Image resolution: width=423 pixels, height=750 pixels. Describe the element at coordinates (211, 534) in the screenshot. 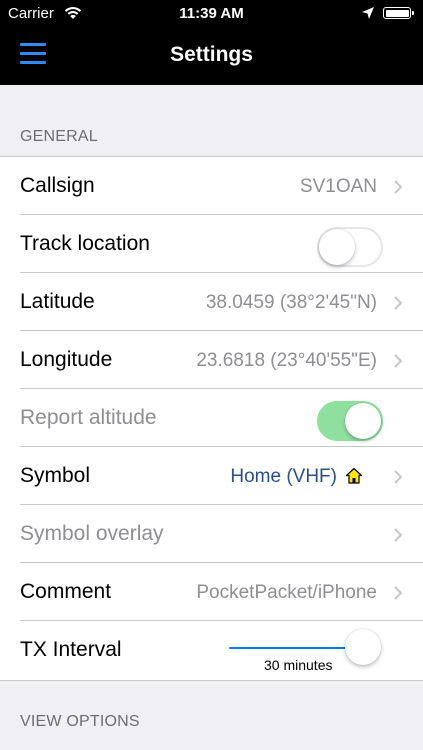

I see `symbol-overlay-row: Symbol overlay` at that location.